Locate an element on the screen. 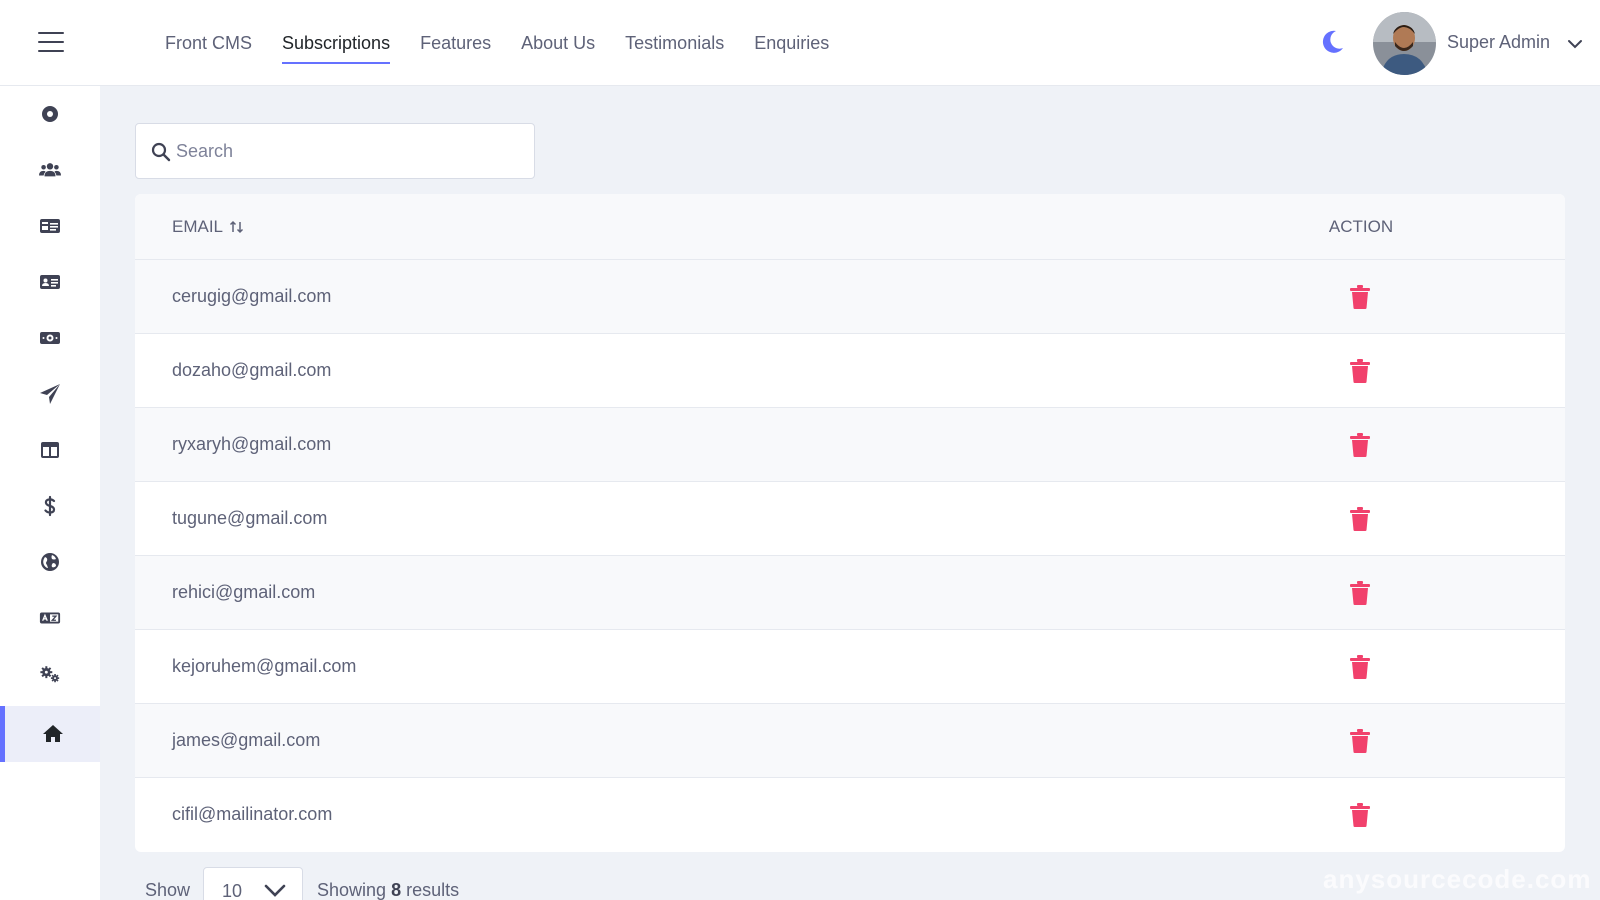  tab-enquiries: Enquiries is located at coordinates (791, 43).